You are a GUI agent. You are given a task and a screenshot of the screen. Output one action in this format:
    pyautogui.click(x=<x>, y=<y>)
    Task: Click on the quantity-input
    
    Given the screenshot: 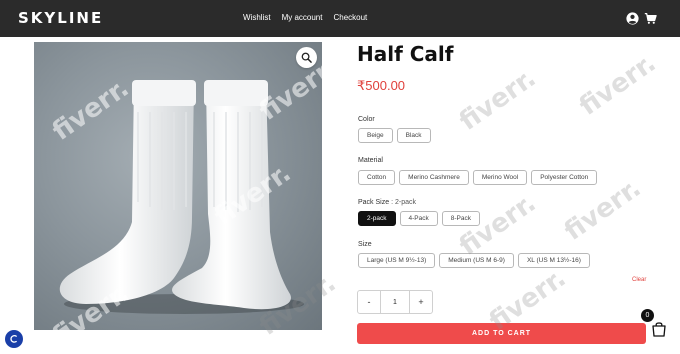 What is the action you would take?
    pyautogui.click(x=395, y=302)
    